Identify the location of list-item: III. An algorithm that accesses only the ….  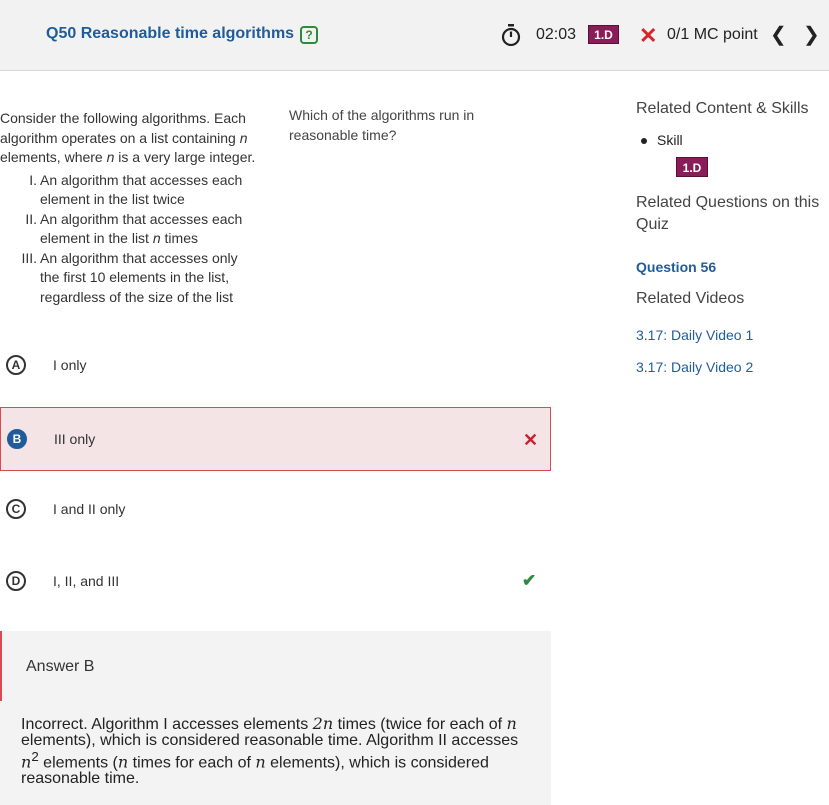
(129, 277).